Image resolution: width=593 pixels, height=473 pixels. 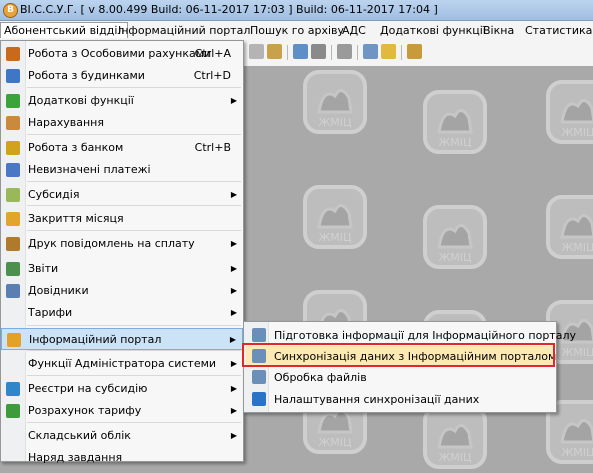 I want to click on book-icon, so click(x=13, y=291).